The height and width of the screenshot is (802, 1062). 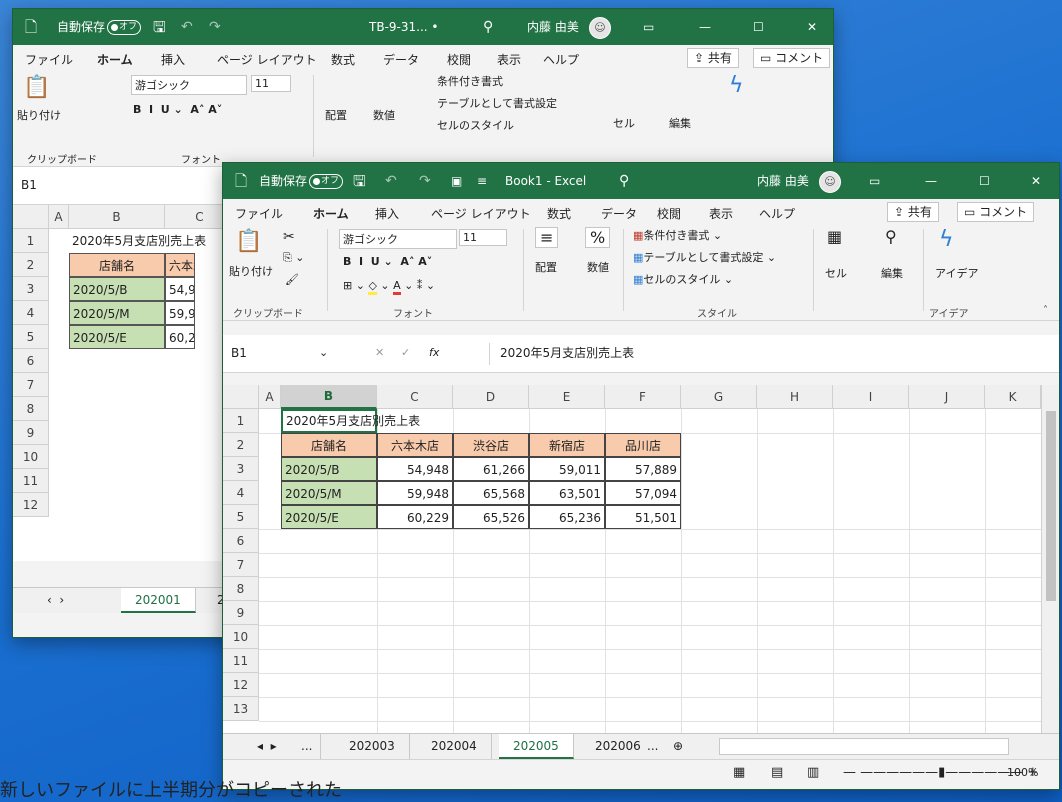 What do you see at coordinates (491, 397) in the screenshot?
I see `column-header: D` at bounding box center [491, 397].